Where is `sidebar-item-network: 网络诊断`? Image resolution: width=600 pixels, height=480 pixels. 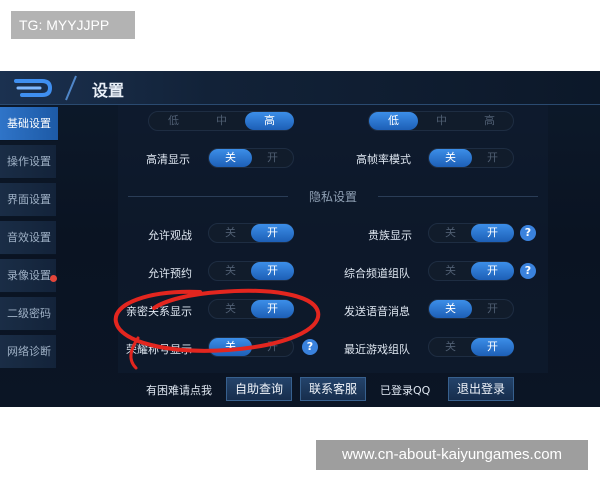
sidebar-item-network: 网络诊断 is located at coordinates (28, 352).